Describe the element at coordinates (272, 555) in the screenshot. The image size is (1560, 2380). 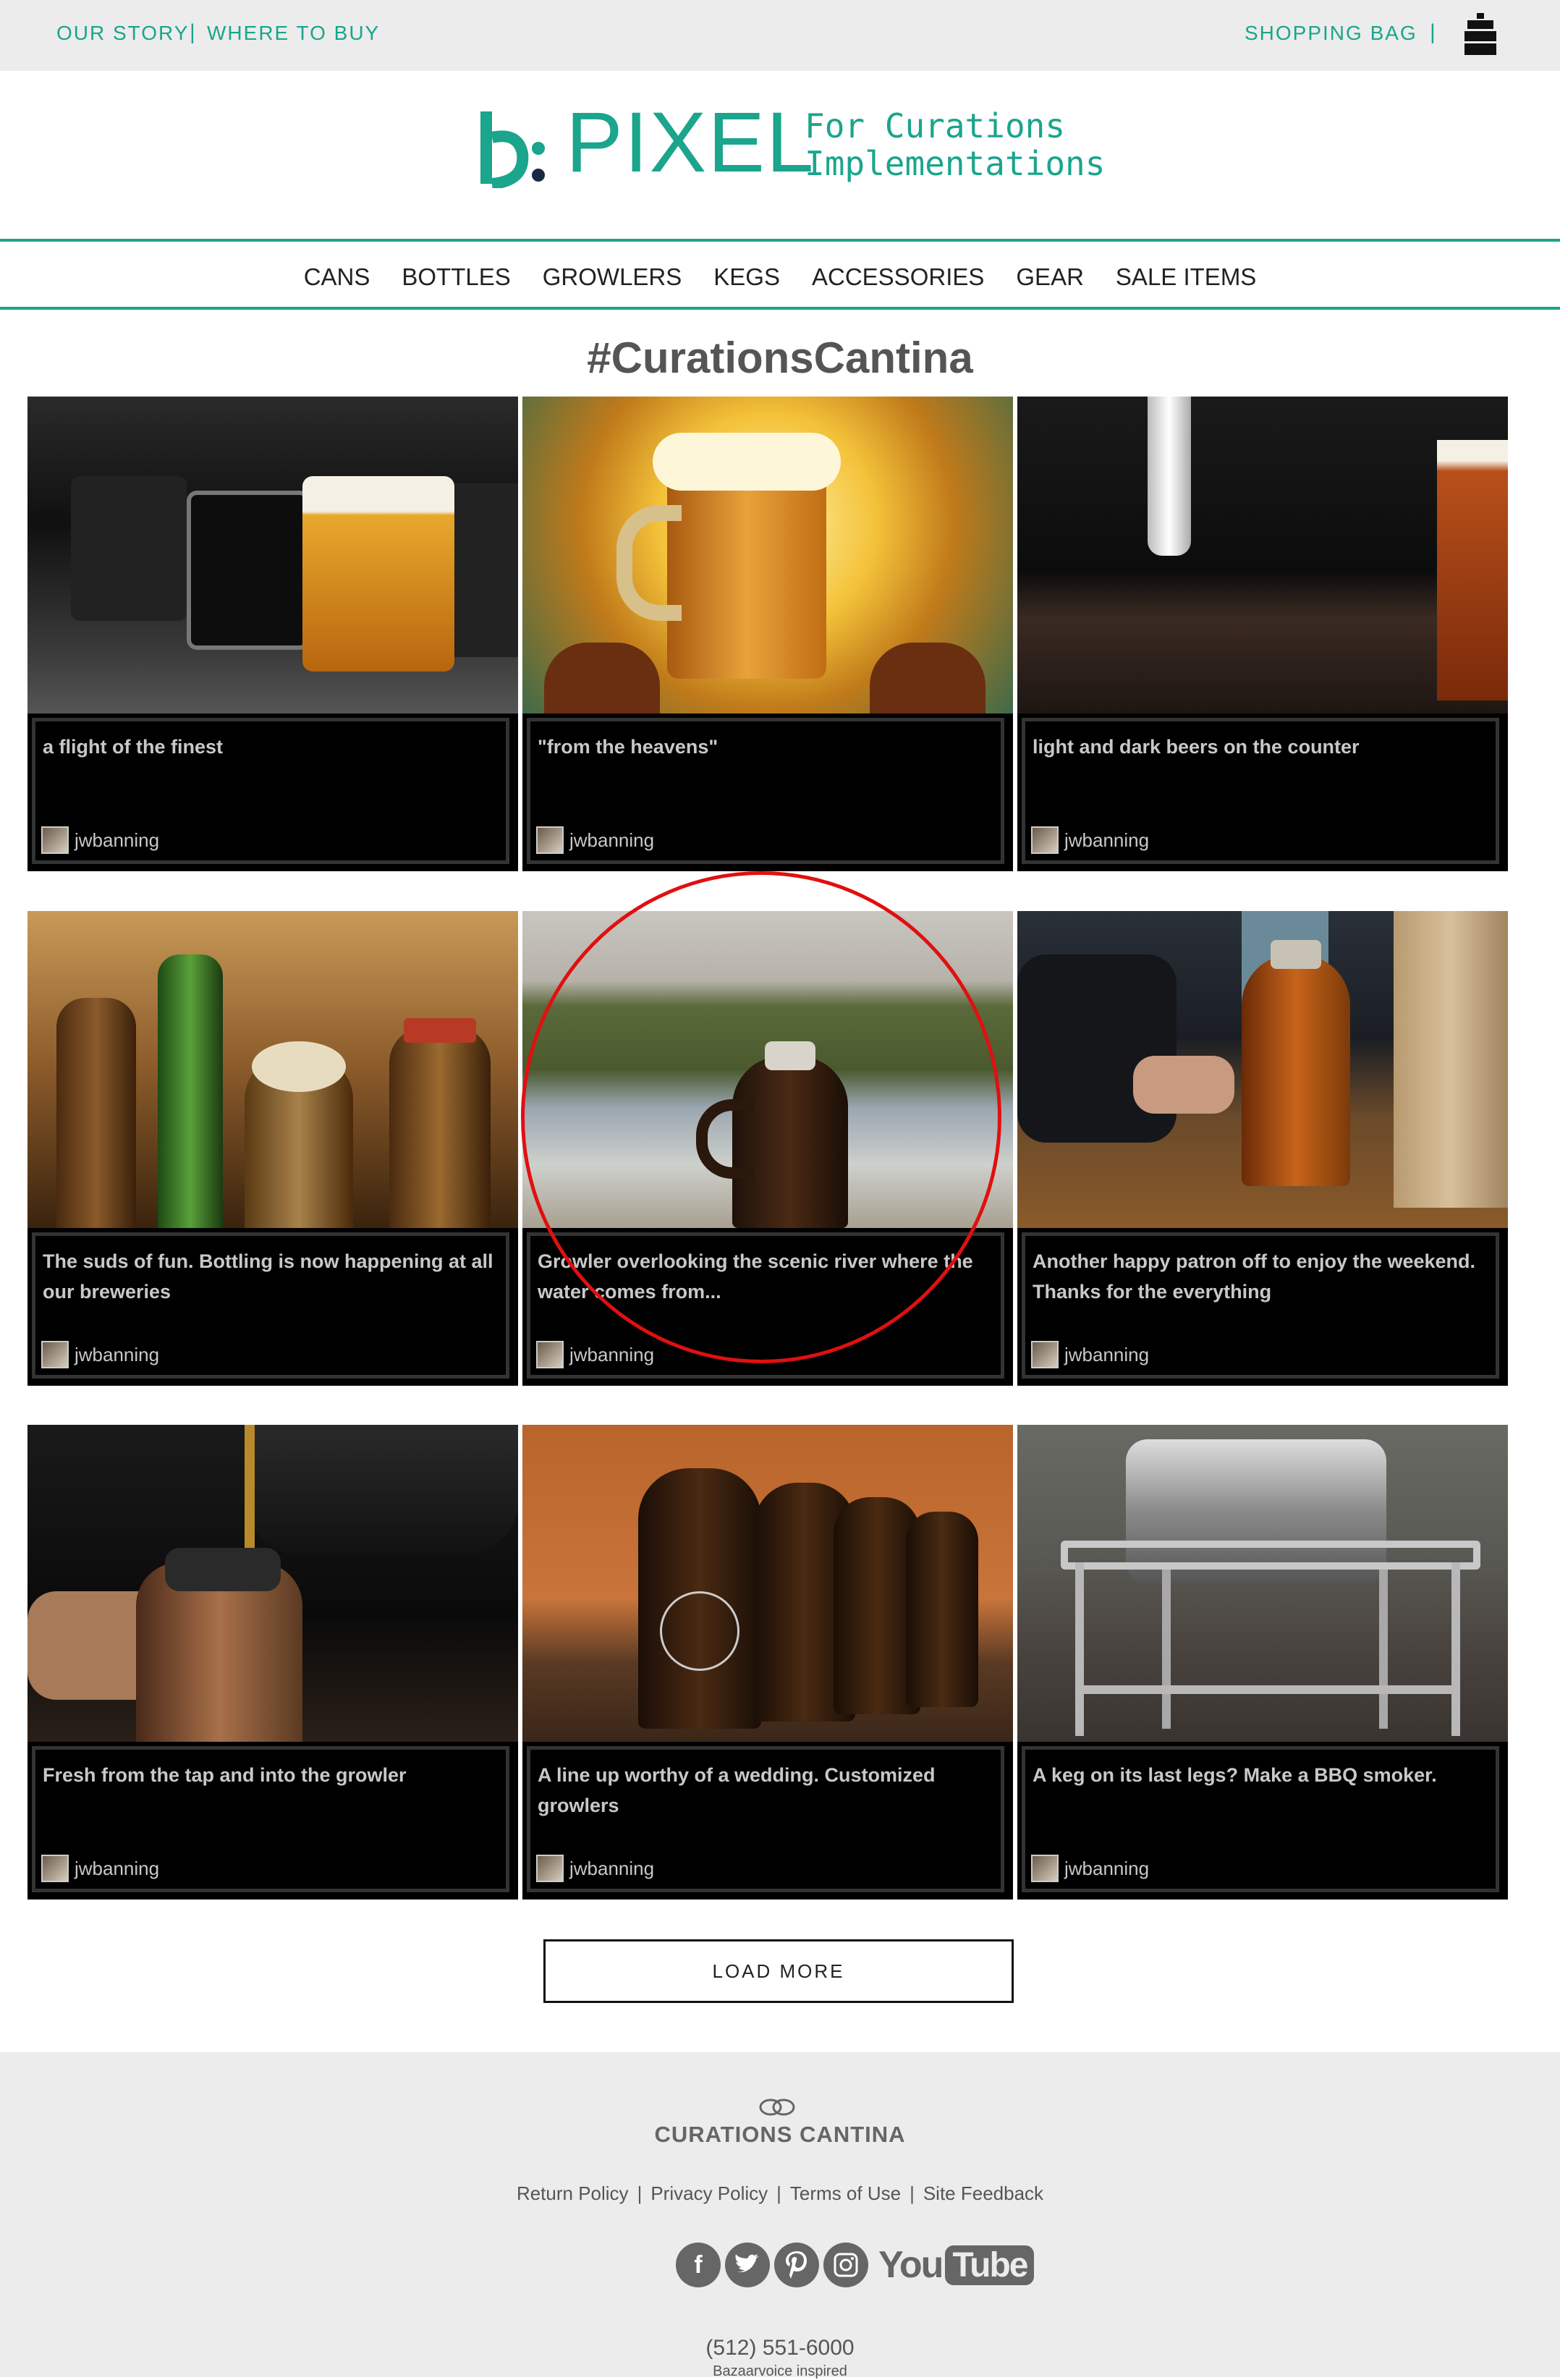
I see `beer-flight-photo` at that location.